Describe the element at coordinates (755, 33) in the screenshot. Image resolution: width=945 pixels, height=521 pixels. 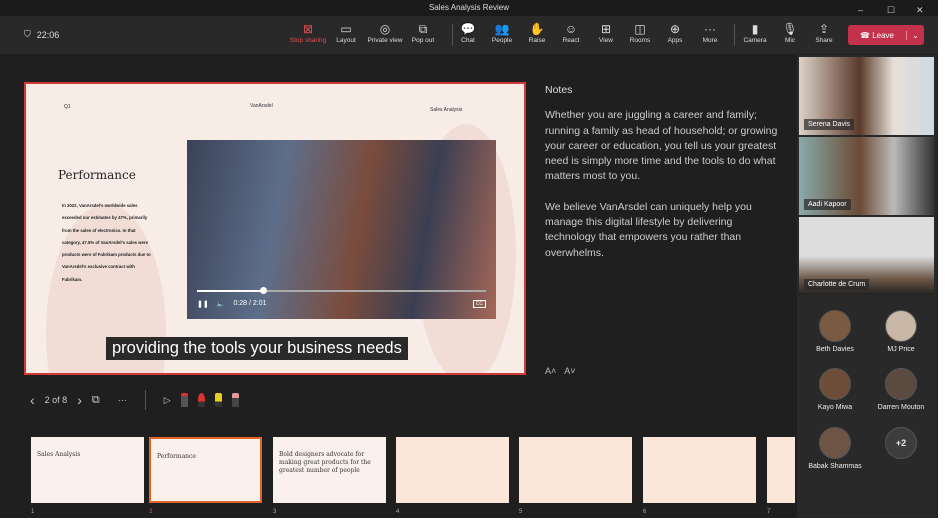
I see `camera-button: ▮ Camera` at that location.